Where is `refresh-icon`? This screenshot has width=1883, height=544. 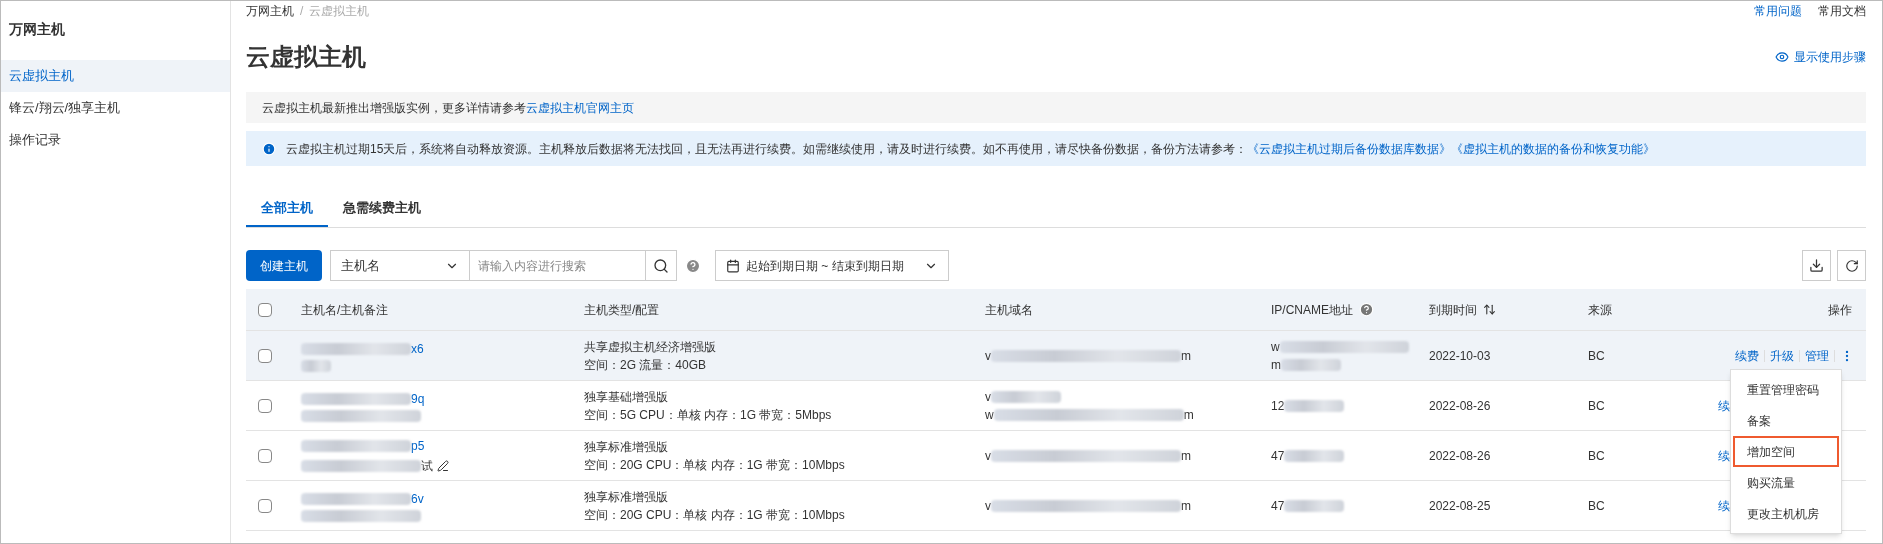
refresh-icon is located at coordinates (1851, 265).